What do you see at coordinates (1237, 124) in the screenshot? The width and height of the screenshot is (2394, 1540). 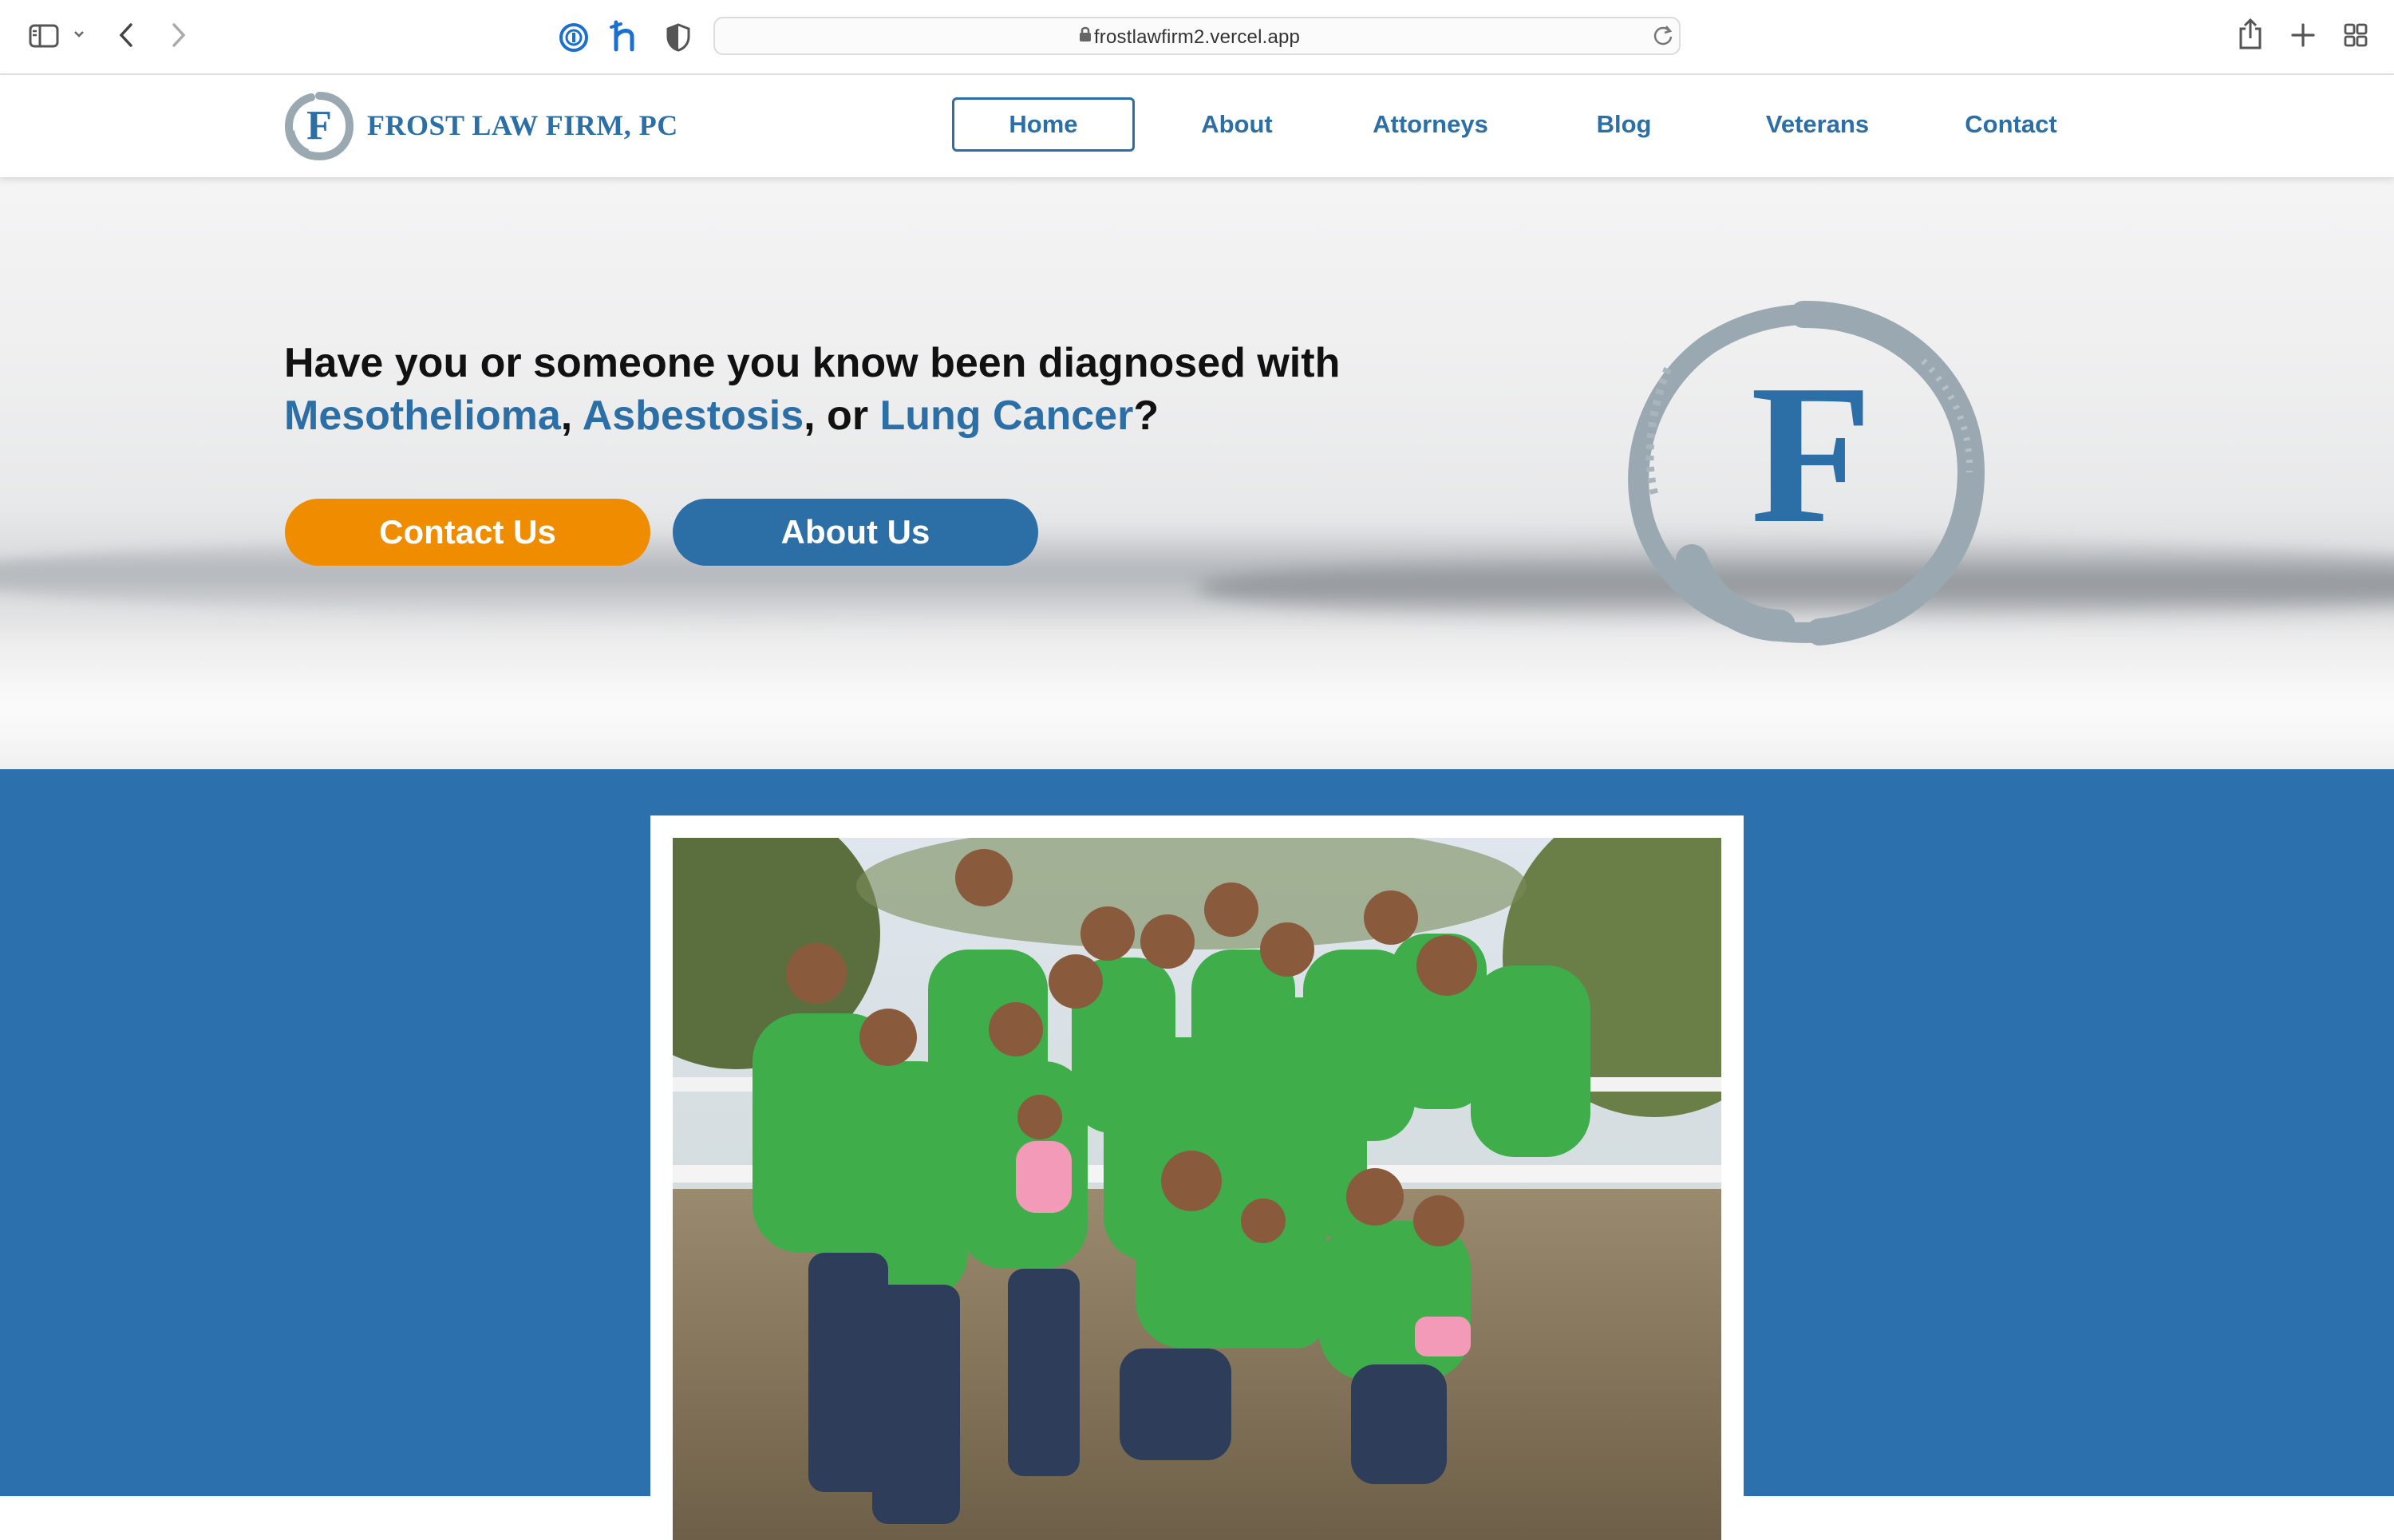 I see `nav-about: About` at bounding box center [1237, 124].